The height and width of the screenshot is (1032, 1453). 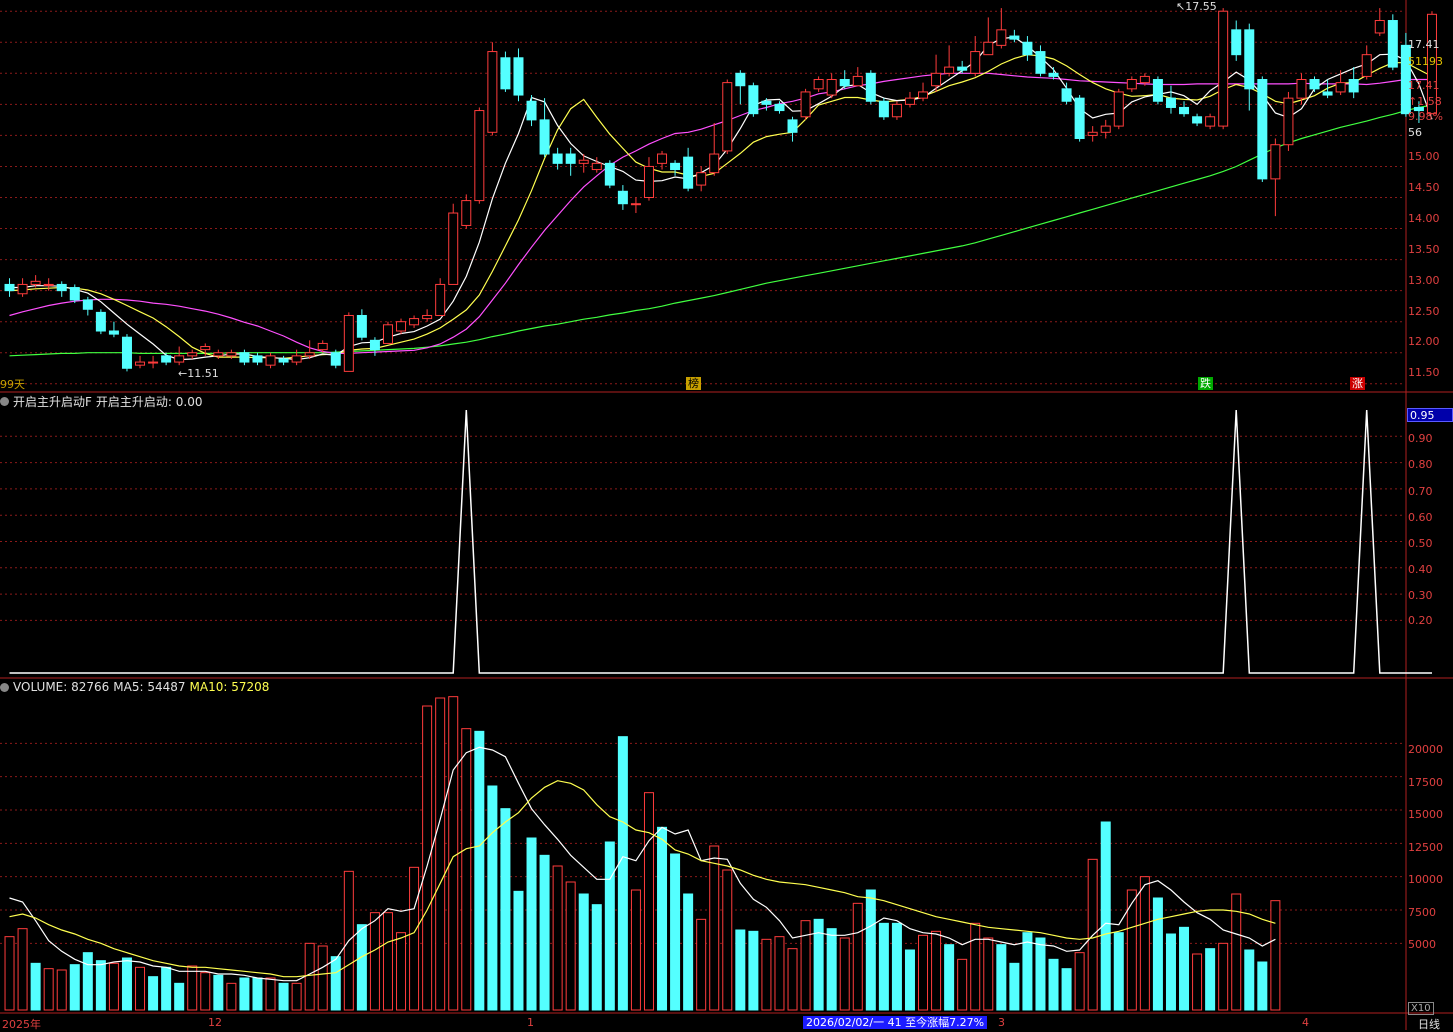 I want to click on volume-tick: 20000, so click(x=1425, y=749).